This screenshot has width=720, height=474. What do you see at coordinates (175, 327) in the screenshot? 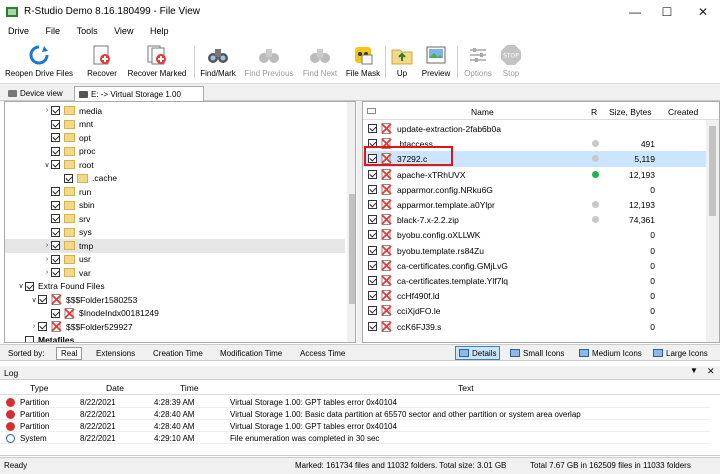
I see `tree-item: › $$$Folder529927` at bounding box center [175, 327].